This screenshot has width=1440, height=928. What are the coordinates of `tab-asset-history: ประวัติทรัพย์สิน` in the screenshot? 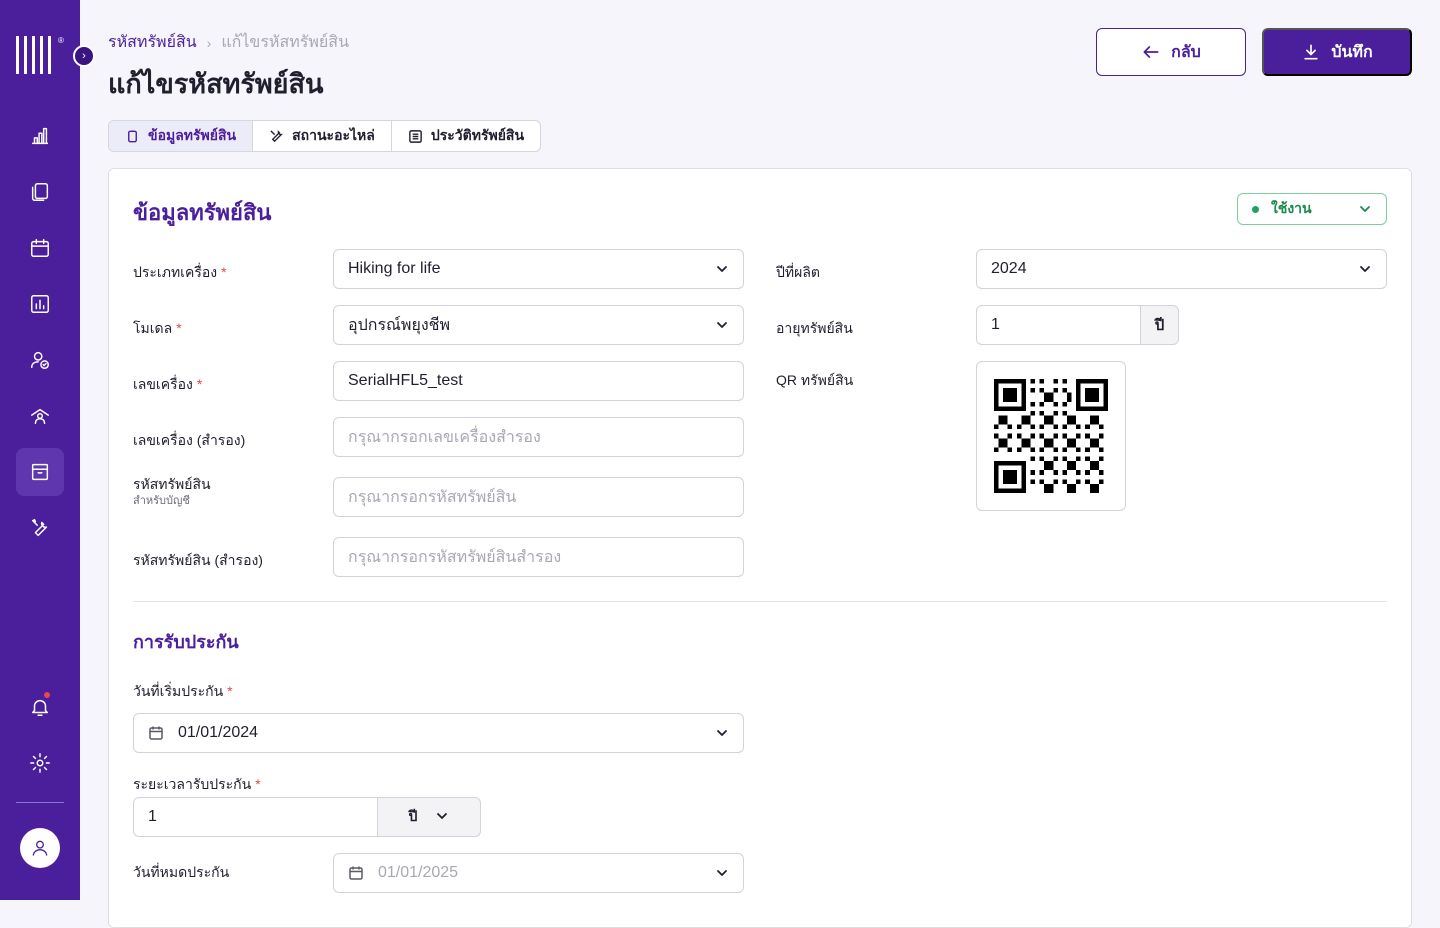 It's located at (466, 136).